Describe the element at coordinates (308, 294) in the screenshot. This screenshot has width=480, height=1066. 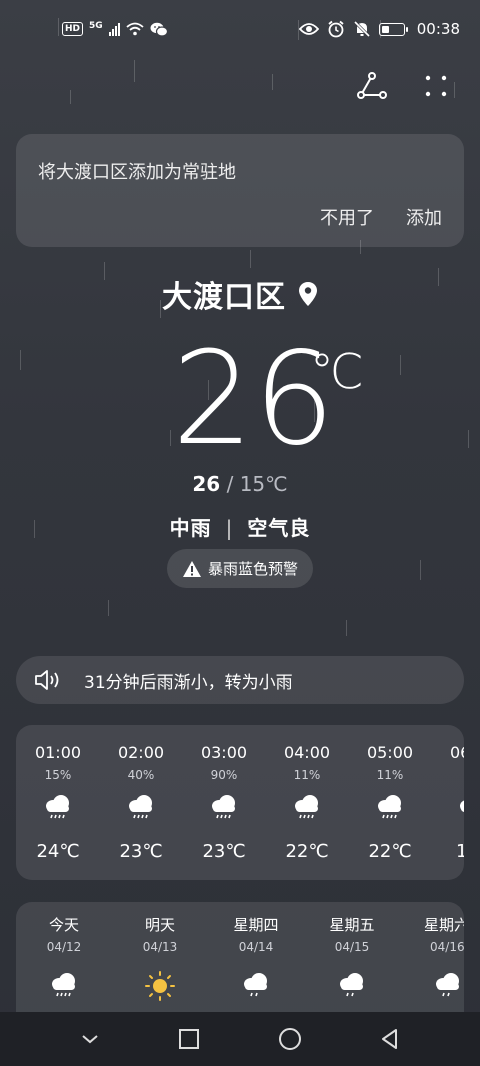
I see `location-pin-icon` at that location.